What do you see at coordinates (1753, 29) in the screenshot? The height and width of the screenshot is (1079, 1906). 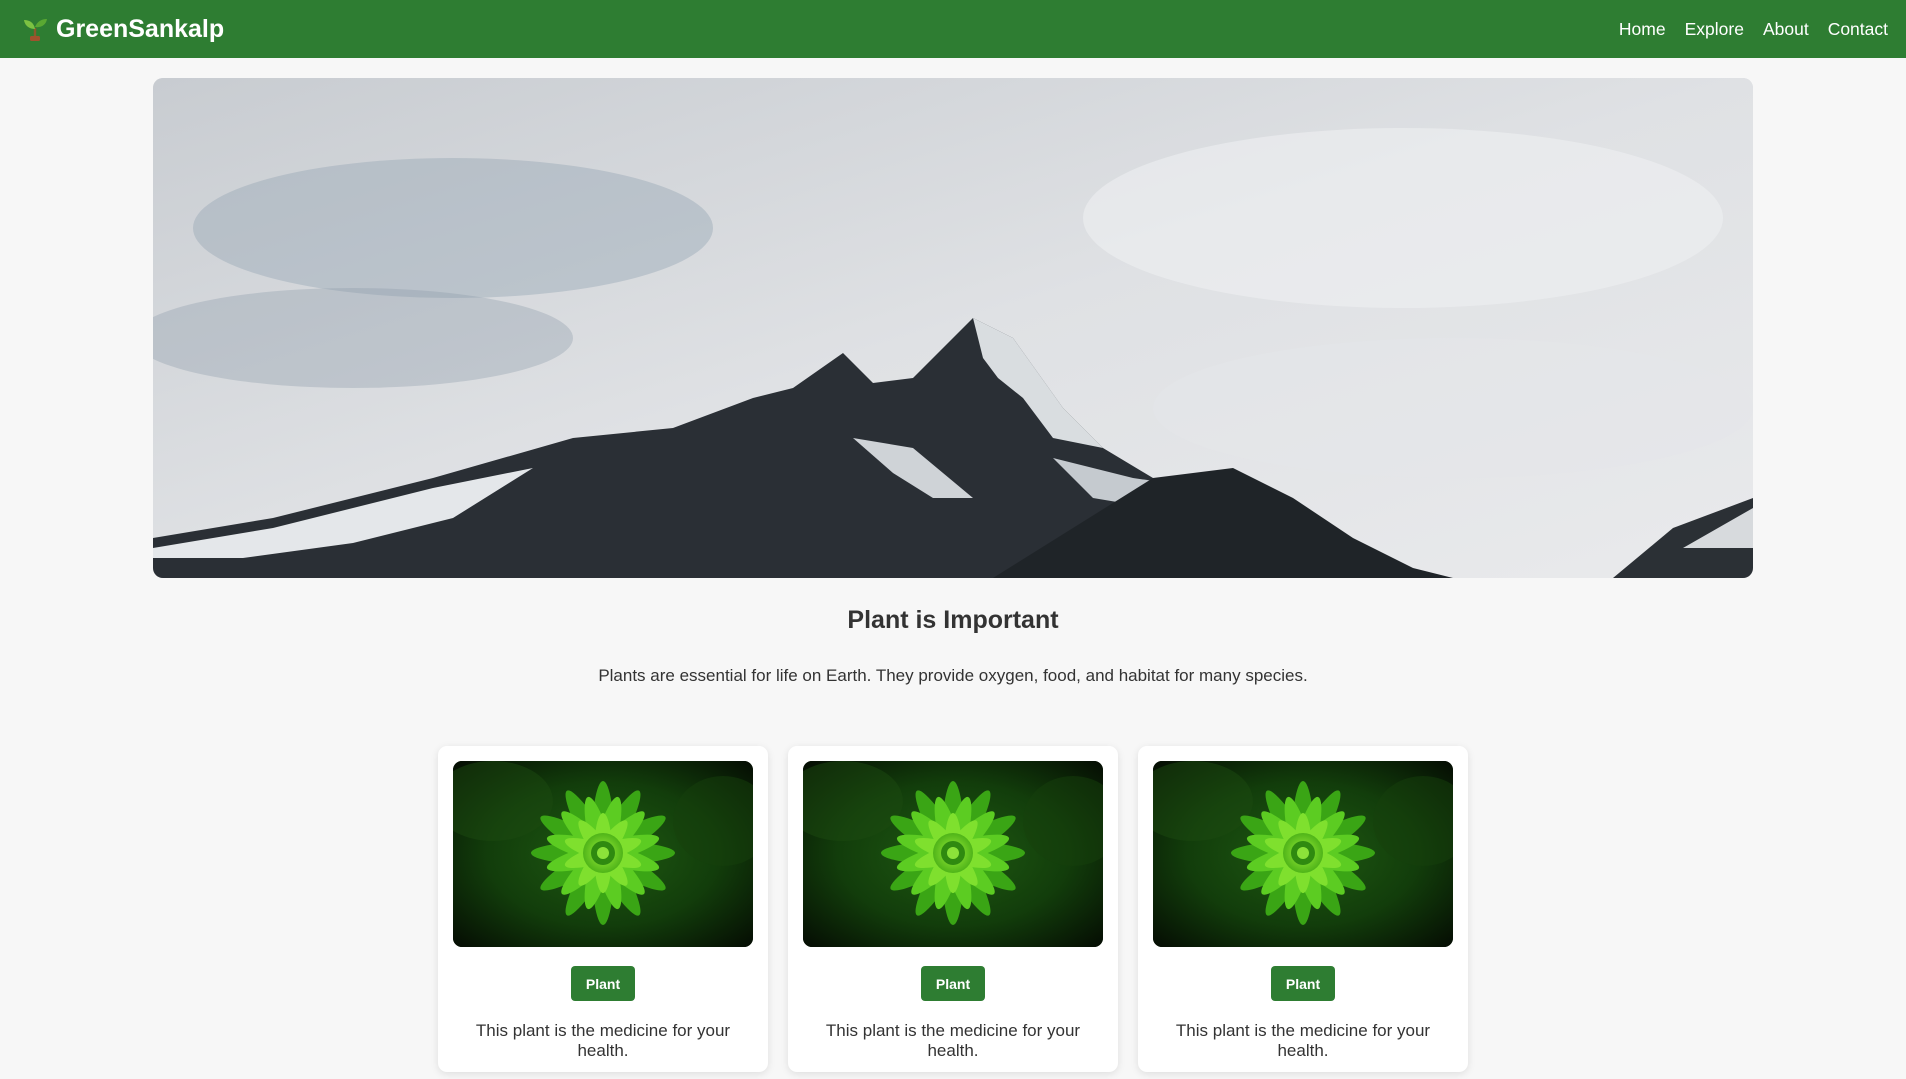 I see `nav-links: Home Explore About Contact` at bounding box center [1753, 29].